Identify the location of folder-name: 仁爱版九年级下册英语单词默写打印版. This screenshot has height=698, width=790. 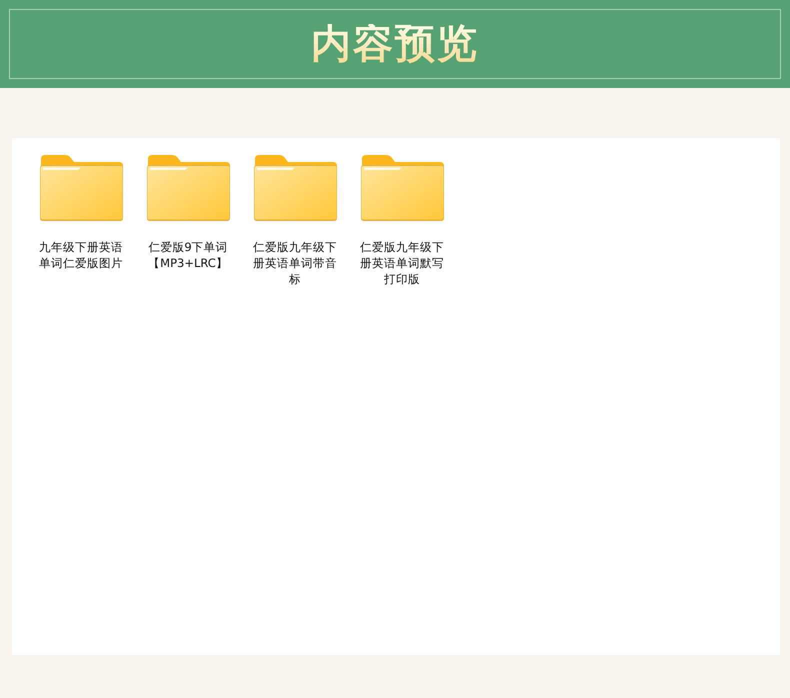
(402, 263).